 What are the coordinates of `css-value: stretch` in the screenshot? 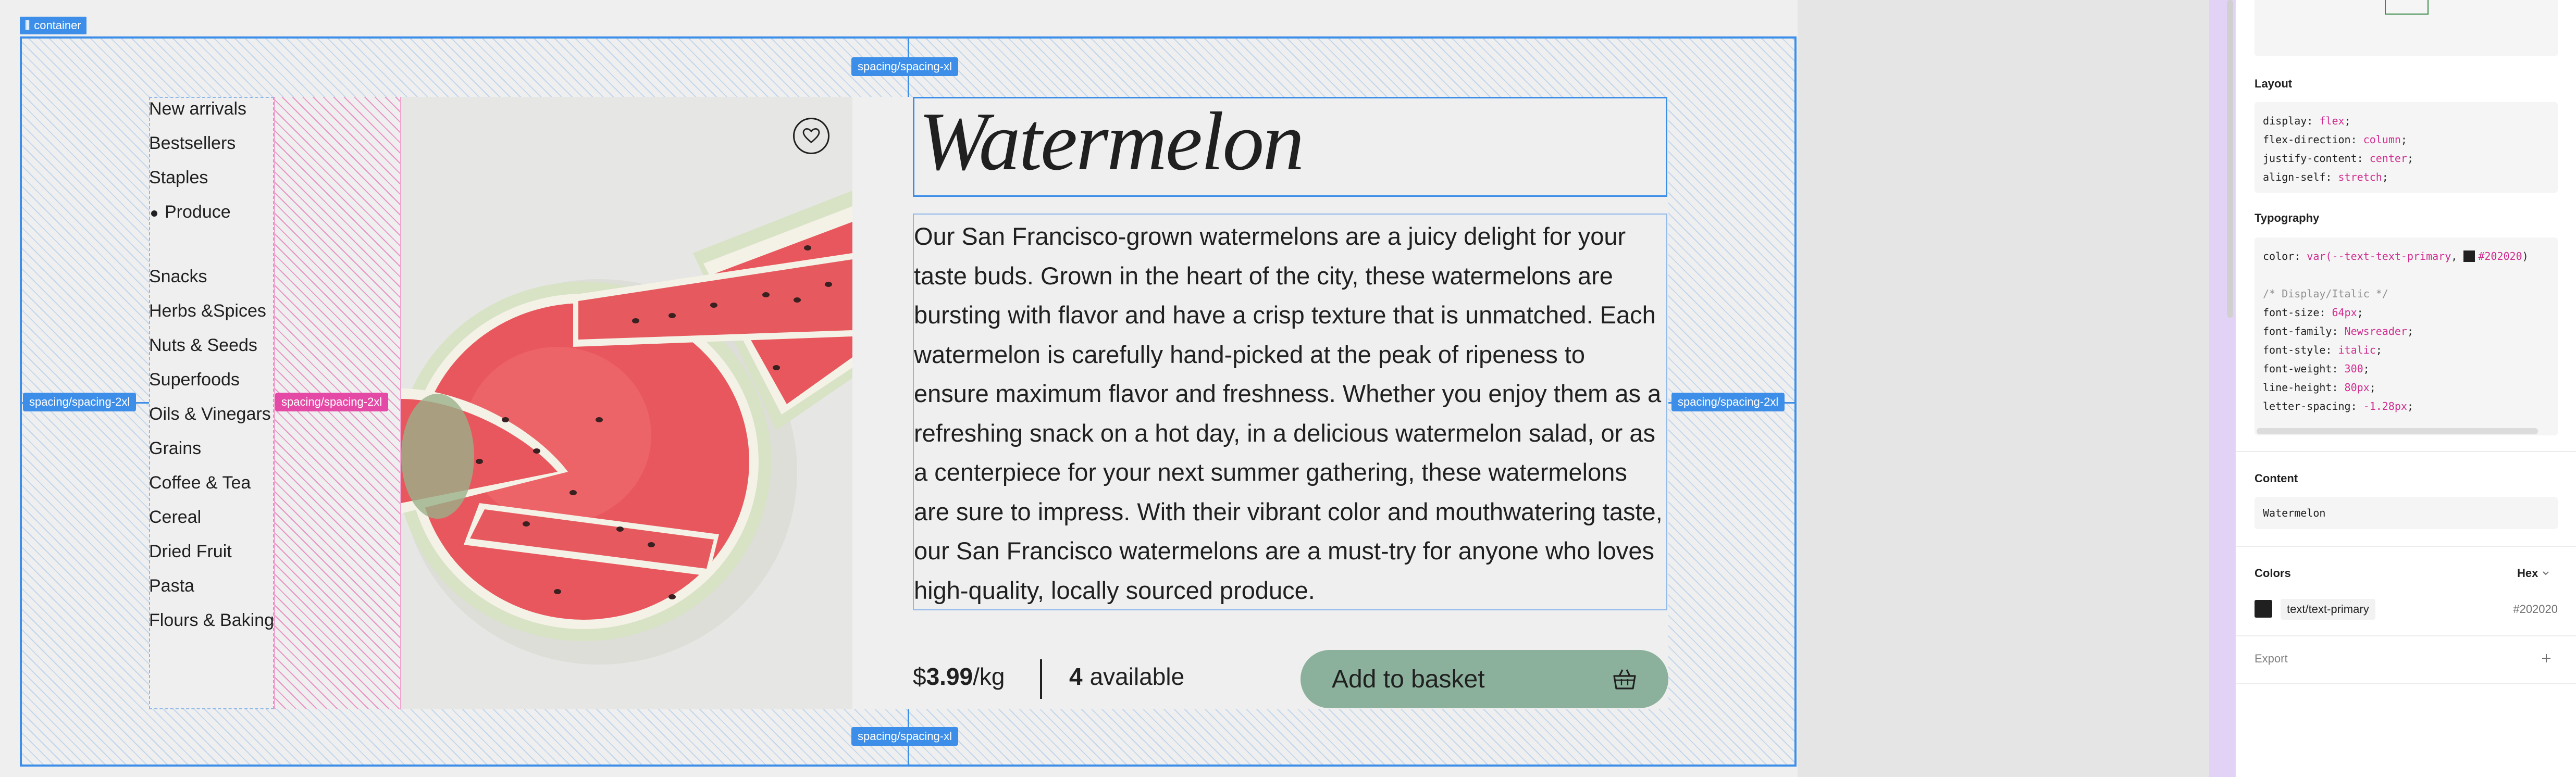 It's located at (2360, 177).